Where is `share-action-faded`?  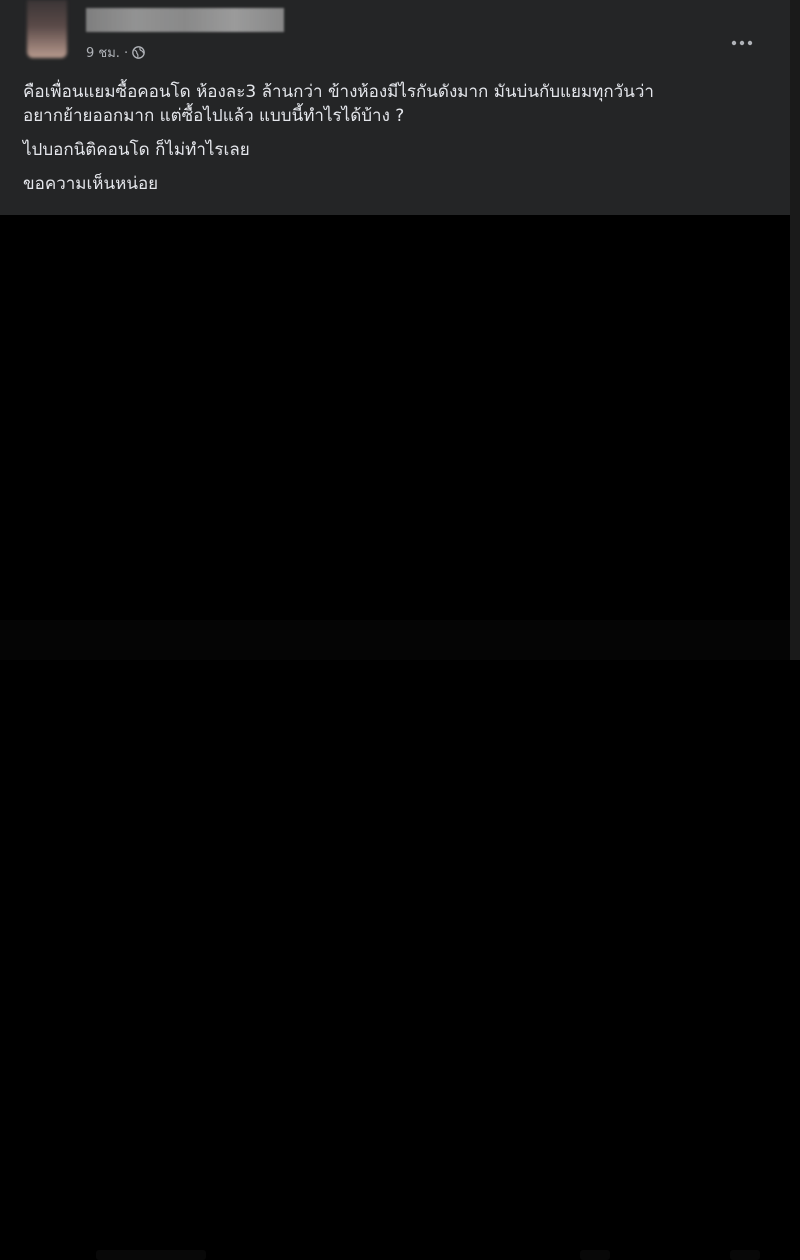
share-action-faded is located at coordinates (745, 1255).